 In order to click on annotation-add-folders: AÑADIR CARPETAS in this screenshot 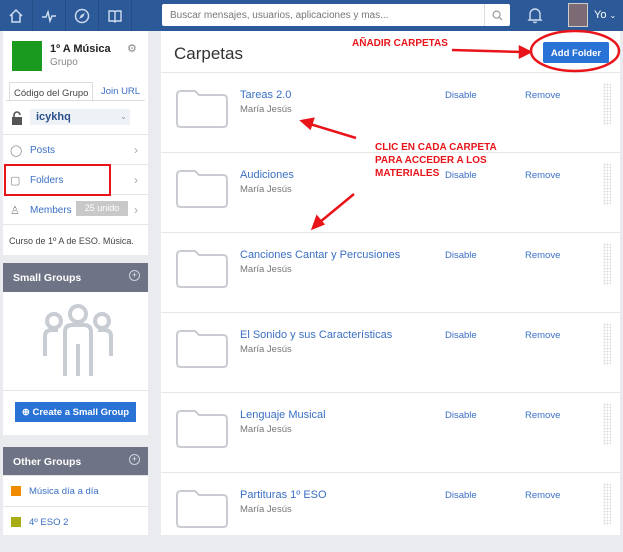, I will do `click(400, 43)`.